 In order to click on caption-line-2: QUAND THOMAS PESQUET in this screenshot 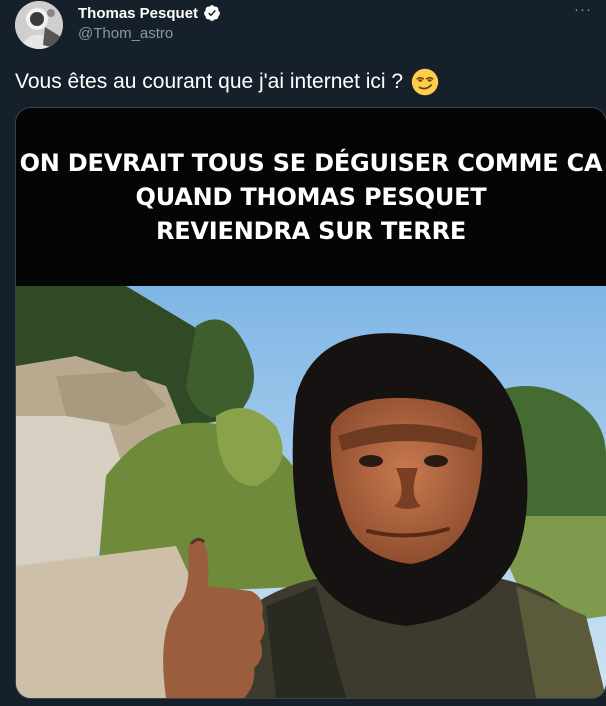, I will do `click(311, 197)`.